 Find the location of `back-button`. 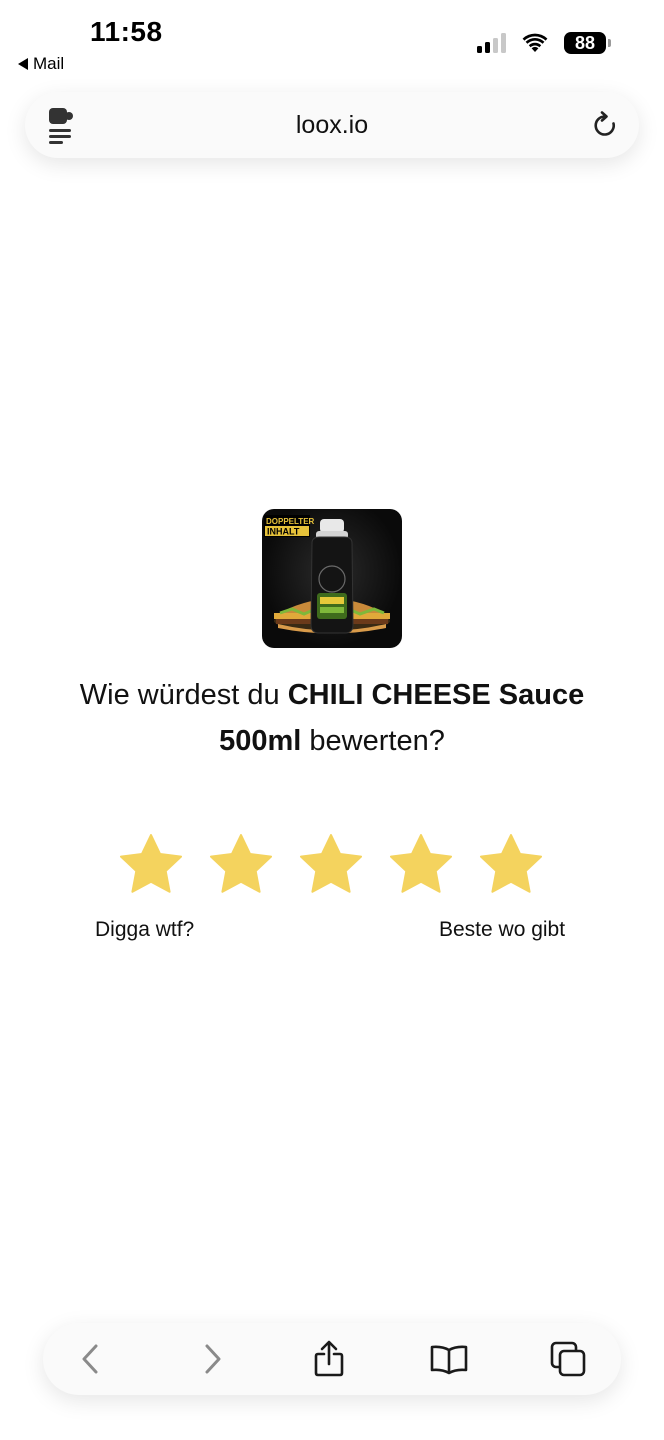

back-button is located at coordinates (90, 1359).